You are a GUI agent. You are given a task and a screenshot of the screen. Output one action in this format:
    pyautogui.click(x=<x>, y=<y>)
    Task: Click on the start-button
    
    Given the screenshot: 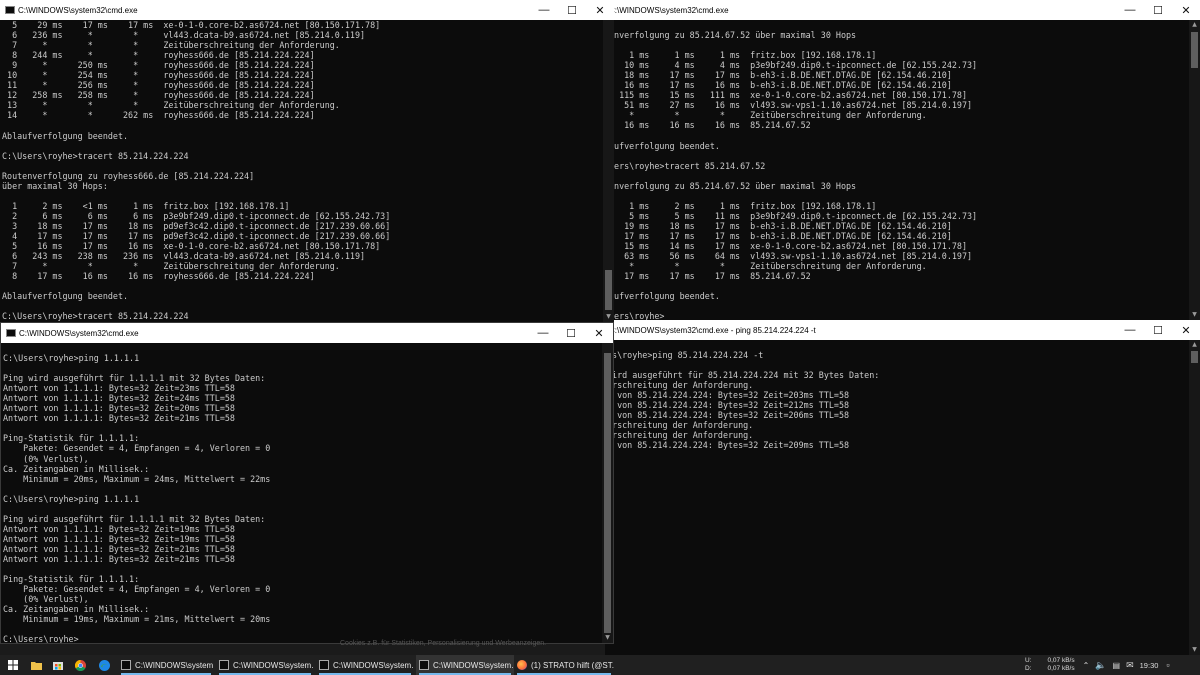 What is the action you would take?
    pyautogui.click(x=12, y=665)
    